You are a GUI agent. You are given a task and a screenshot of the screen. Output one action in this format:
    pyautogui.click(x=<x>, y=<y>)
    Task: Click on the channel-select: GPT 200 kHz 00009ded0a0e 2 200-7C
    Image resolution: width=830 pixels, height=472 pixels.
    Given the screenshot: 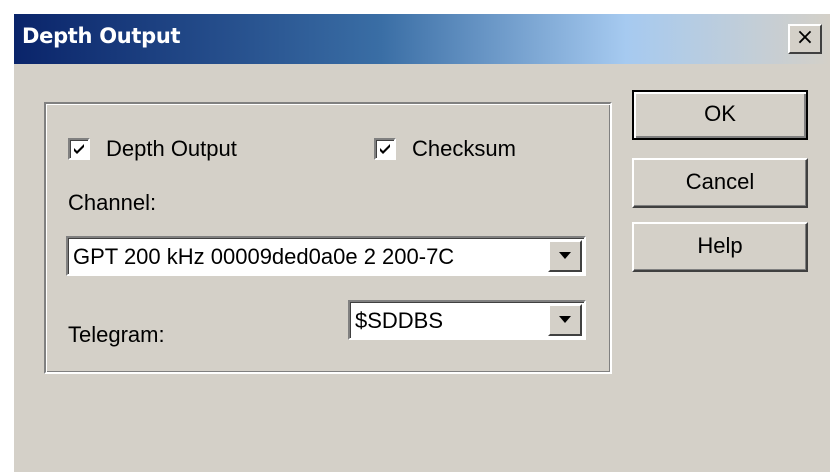 What is the action you would take?
    pyautogui.click(x=326, y=256)
    